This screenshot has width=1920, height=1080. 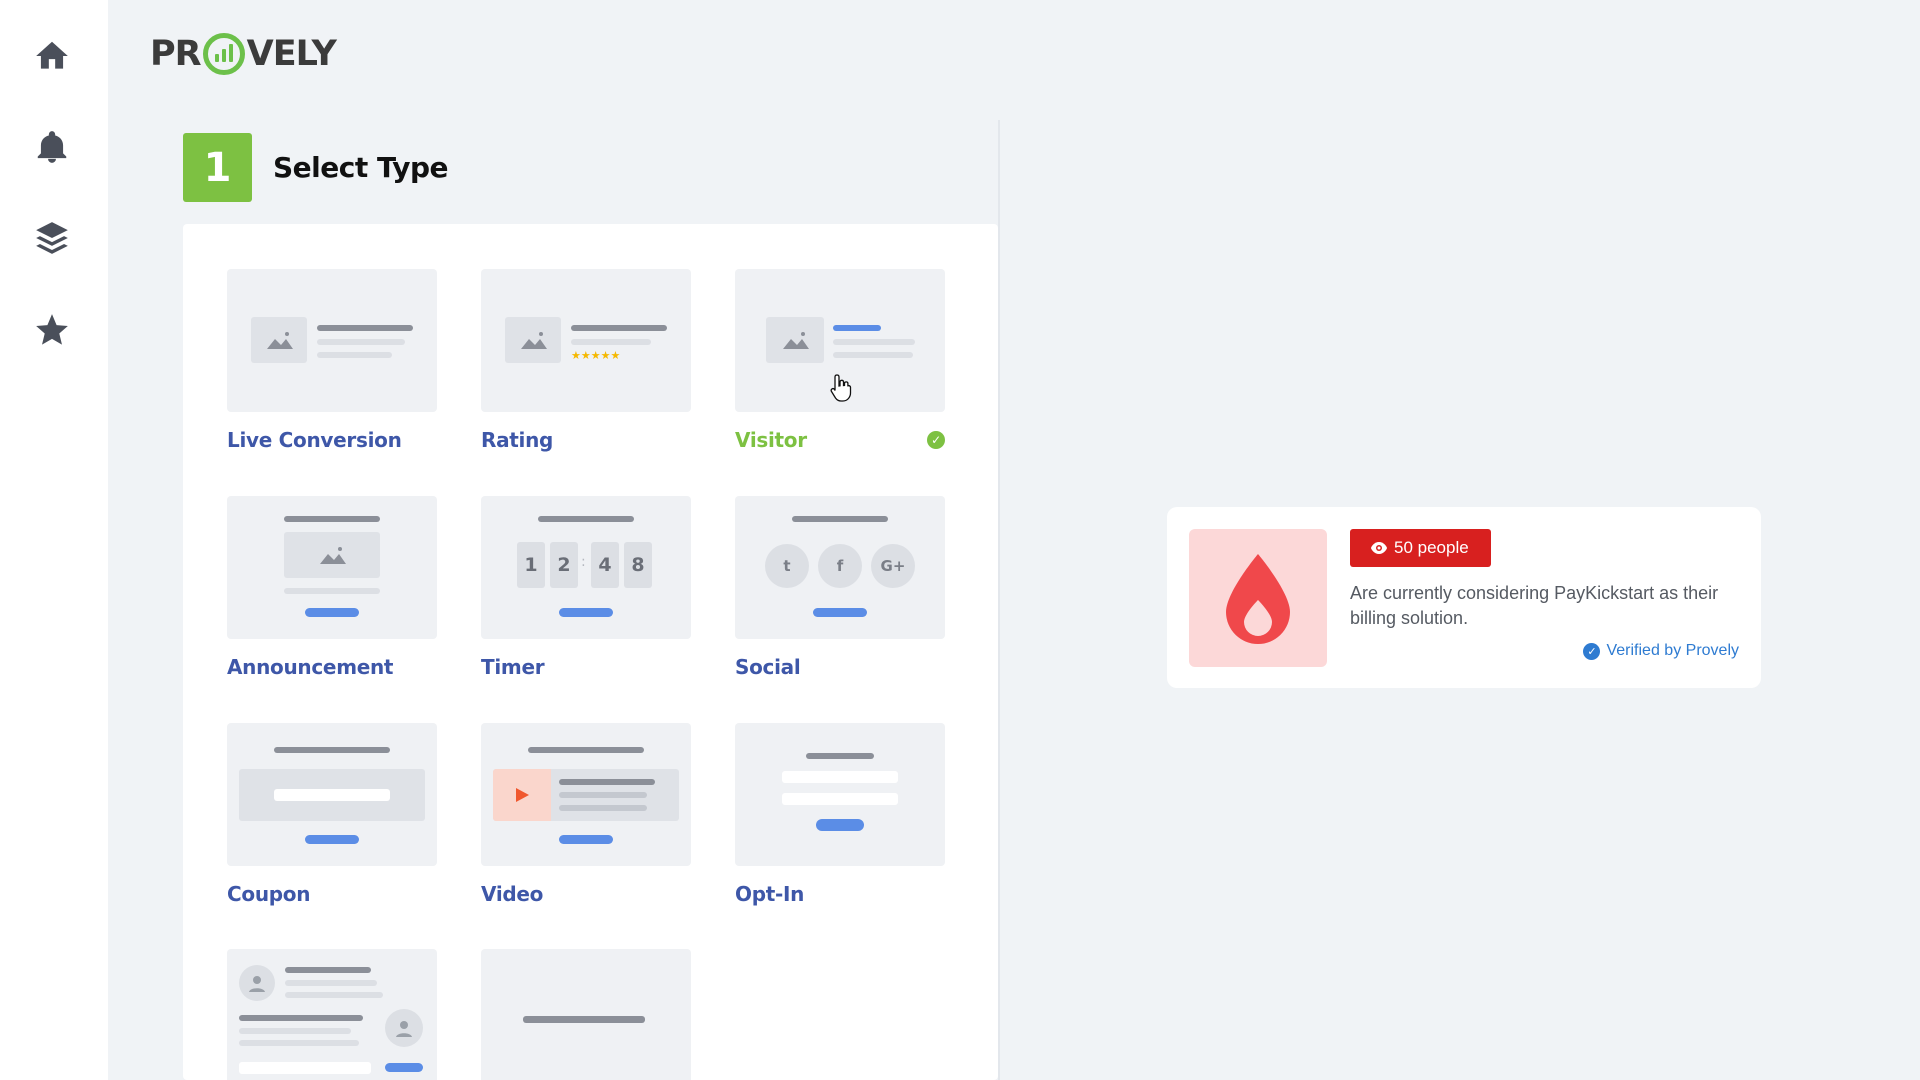 What do you see at coordinates (840, 440) in the screenshot?
I see `type-label-selected: Visitor ✓` at bounding box center [840, 440].